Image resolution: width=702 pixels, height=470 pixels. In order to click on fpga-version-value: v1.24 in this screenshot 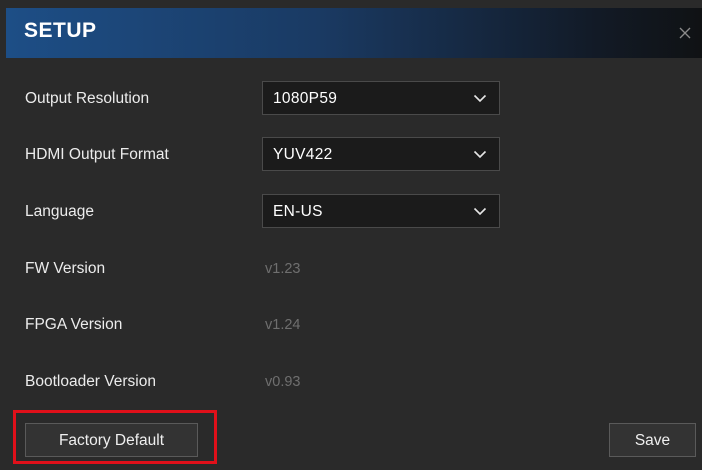, I will do `click(283, 325)`.